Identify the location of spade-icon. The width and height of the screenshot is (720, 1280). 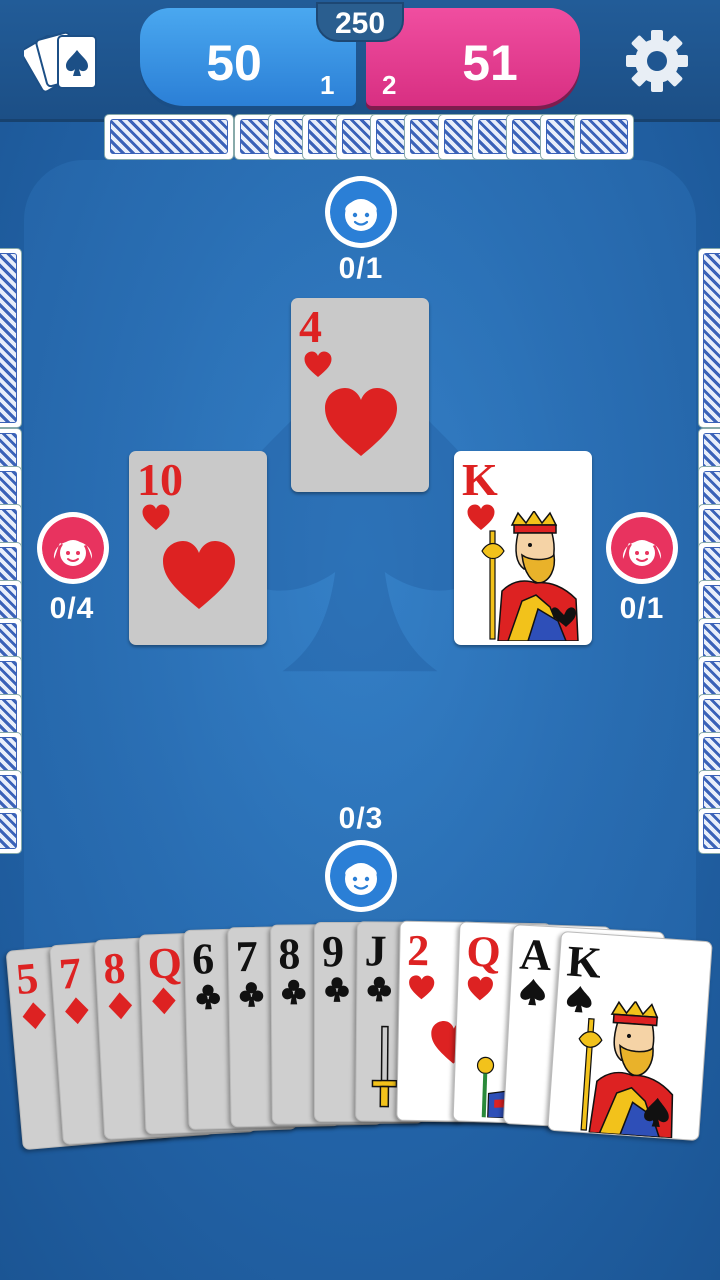
(532, 992).